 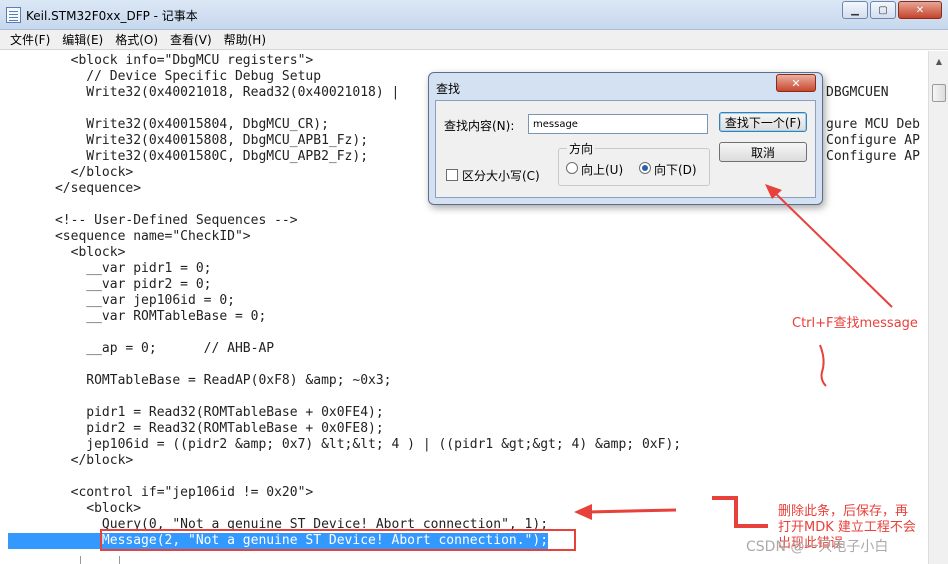 What do you see at coordinates (920, 10) in the screenshot?
I see `close-button: ✕` at bounding box center [920, 10].